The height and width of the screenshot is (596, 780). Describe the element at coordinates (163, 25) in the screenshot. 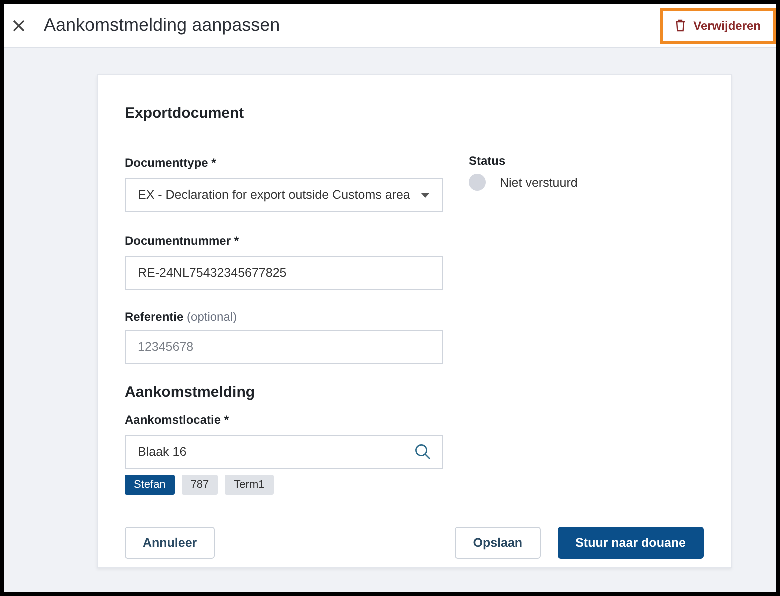

I see `page-title: Aankomstmelding aanpassen` at that location.